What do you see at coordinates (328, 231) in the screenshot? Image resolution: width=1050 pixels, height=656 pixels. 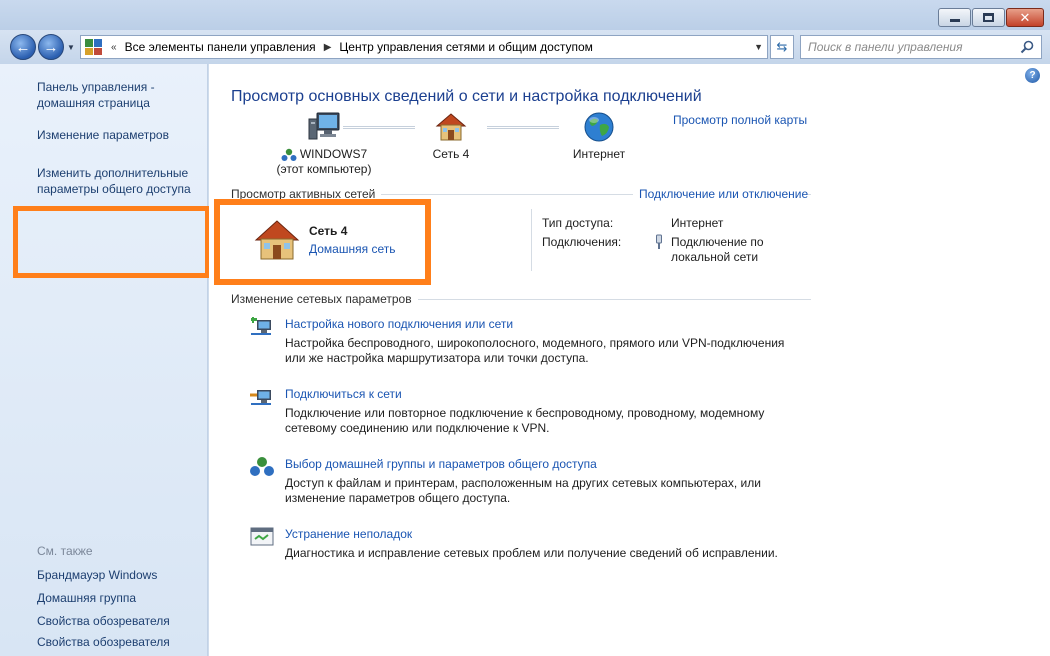 I see `active-network-name: Сеть 4` at bounding box center [328, 231].